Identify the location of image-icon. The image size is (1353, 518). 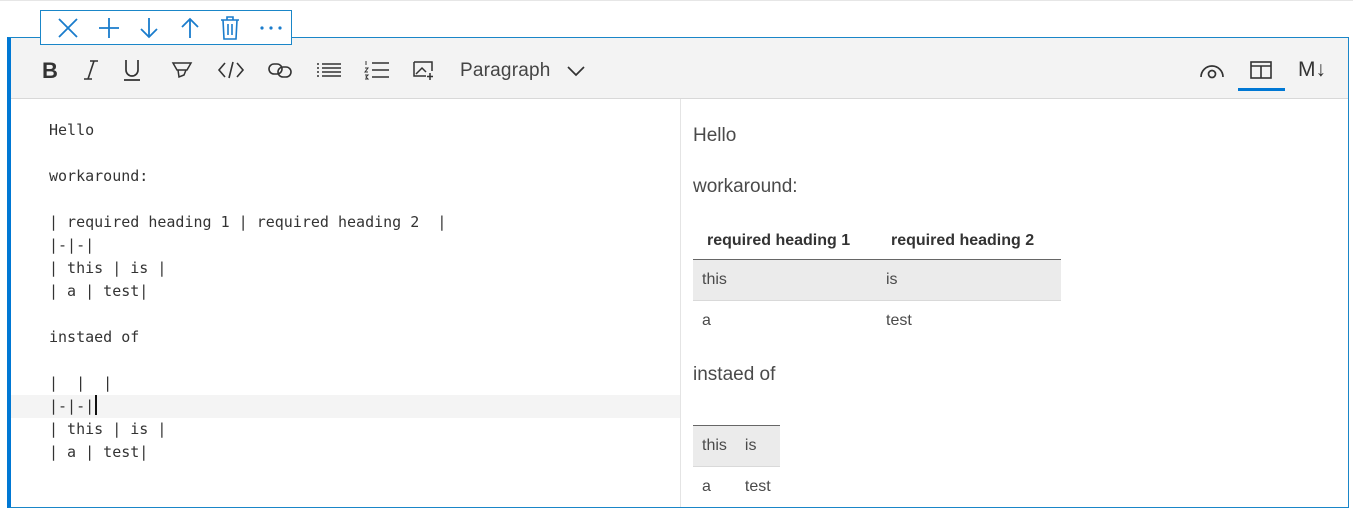
(423, 70).